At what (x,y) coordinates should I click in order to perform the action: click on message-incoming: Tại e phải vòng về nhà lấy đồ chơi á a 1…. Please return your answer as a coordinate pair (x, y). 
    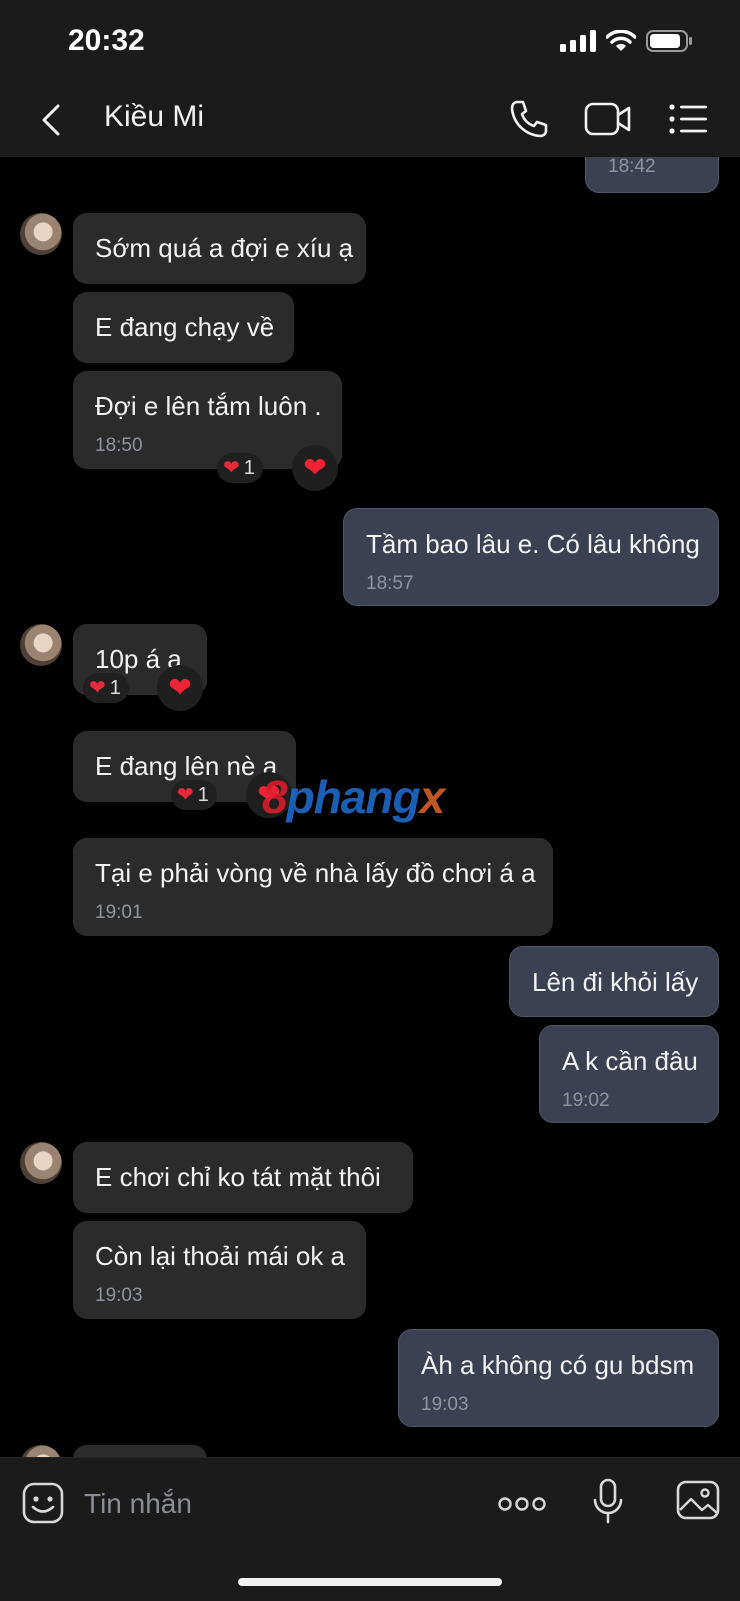
    Looking at the image, I should click on (313, 887).